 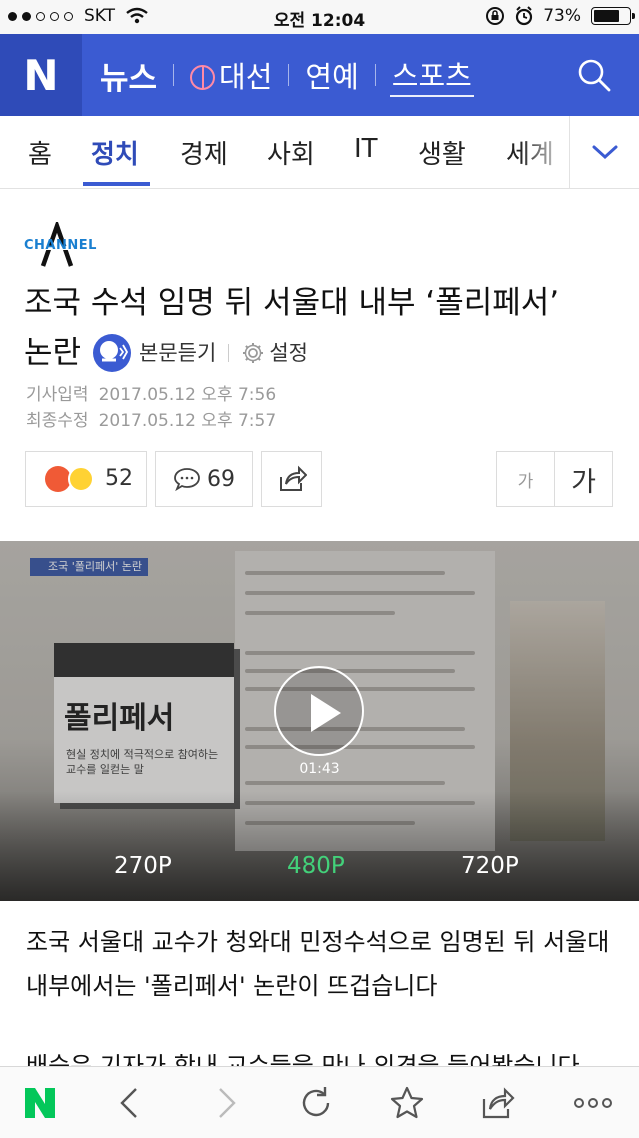 What do you see at coordinates (204, 152) in the screenshot?
I see `tab-economy: 경제` at bounding box center [204, 152].